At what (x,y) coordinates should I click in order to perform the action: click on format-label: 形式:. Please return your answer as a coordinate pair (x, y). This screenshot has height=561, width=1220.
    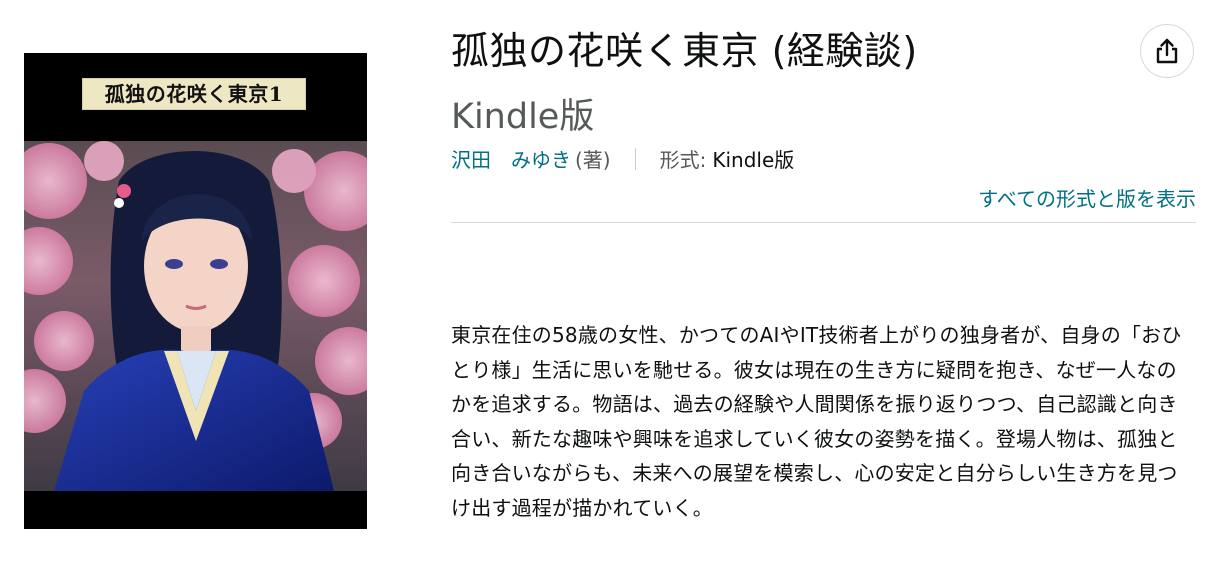
    Looking at the image, I should click on (683, 160).